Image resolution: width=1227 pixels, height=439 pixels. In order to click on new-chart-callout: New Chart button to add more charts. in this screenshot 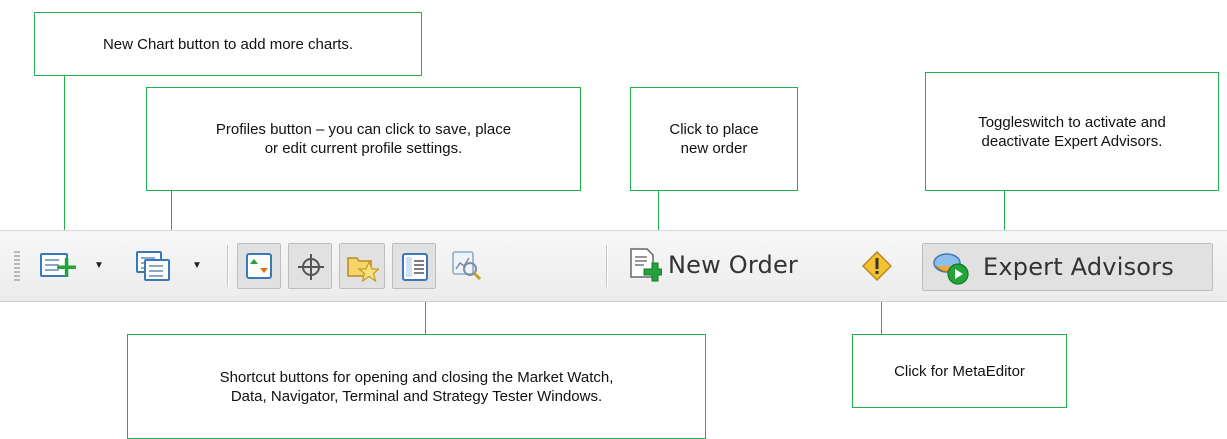, I will do `click(228, 44)`.